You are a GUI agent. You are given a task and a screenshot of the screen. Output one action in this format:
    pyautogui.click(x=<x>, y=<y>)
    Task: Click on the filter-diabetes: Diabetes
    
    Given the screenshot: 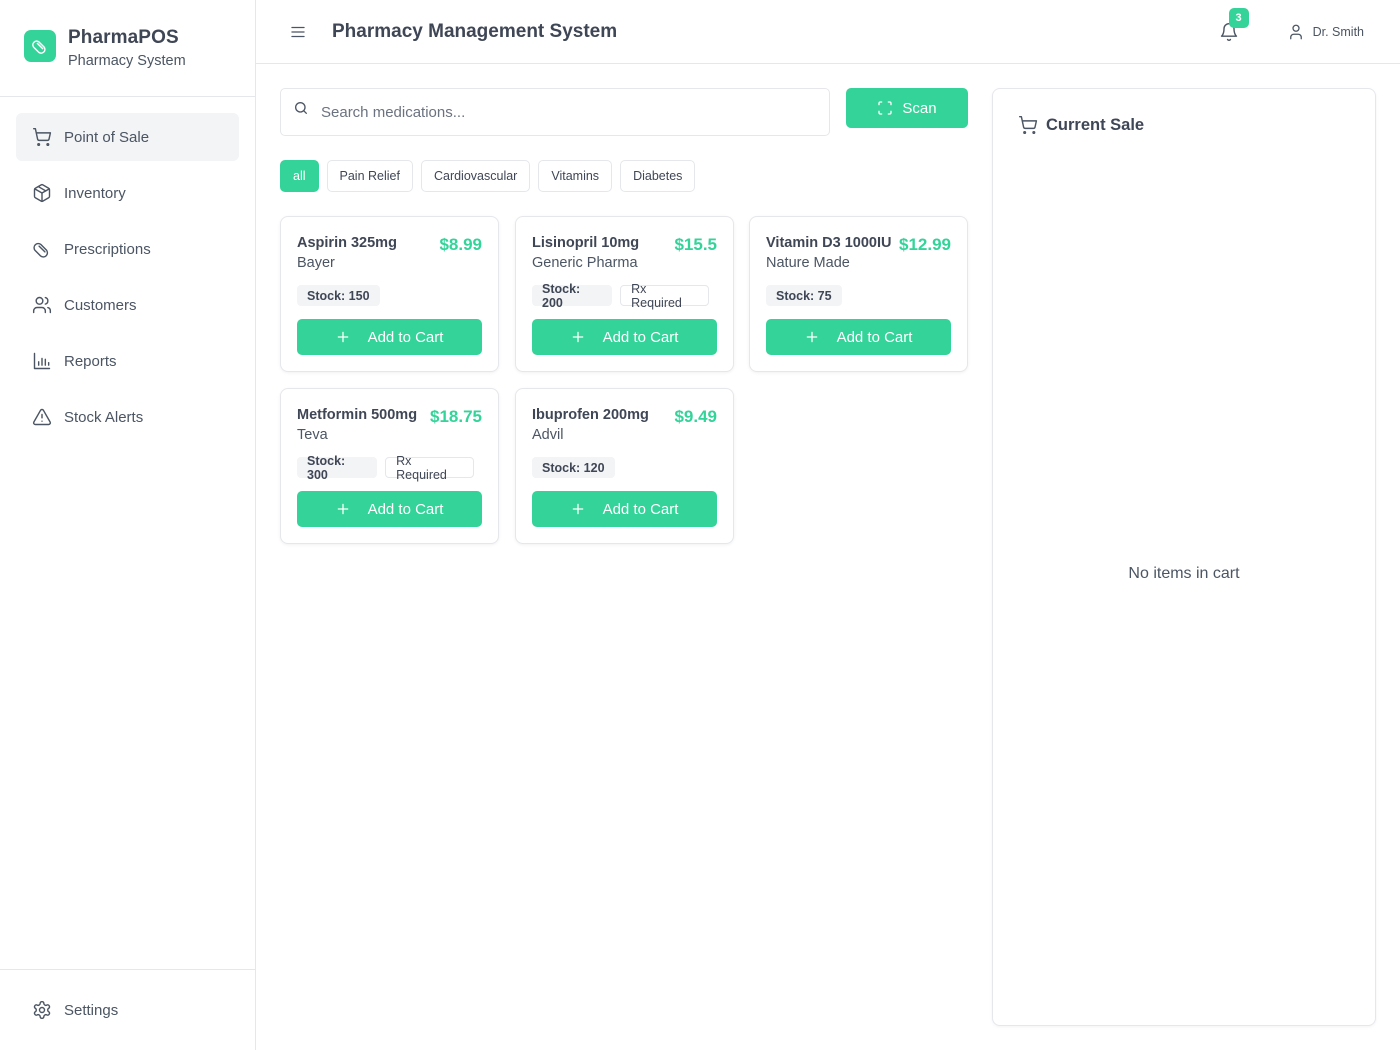 What is the action you would take?
    pyautogui.click(x=658, y=176)
    